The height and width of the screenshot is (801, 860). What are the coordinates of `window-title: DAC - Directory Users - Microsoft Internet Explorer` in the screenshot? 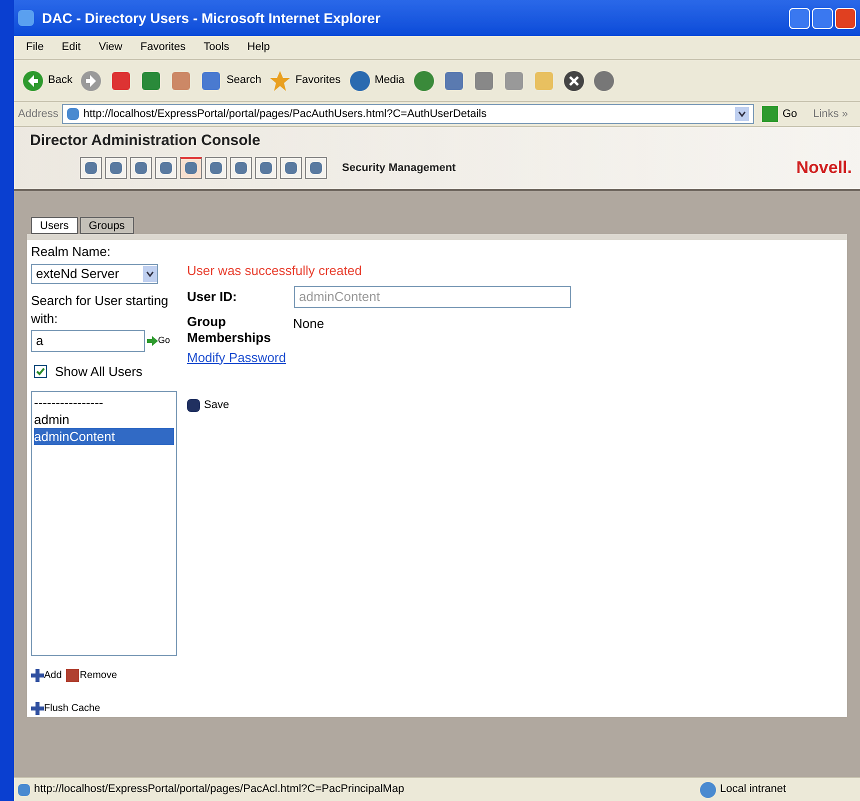 It's located at (211, 18).